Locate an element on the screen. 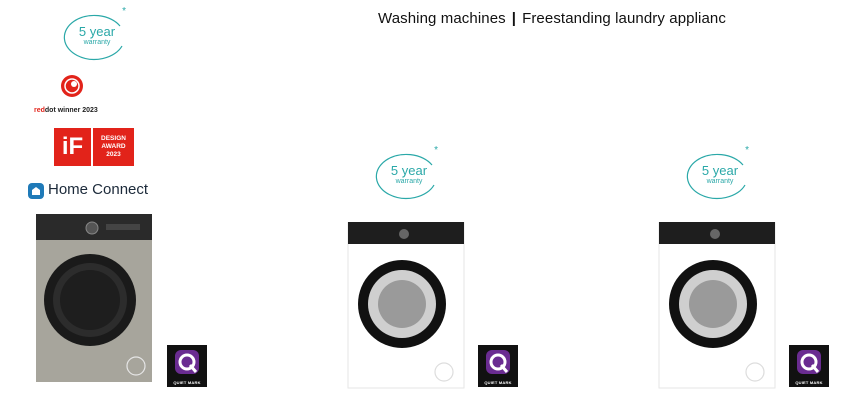  product-image-washer-silver is located at coordinates (94, 299).